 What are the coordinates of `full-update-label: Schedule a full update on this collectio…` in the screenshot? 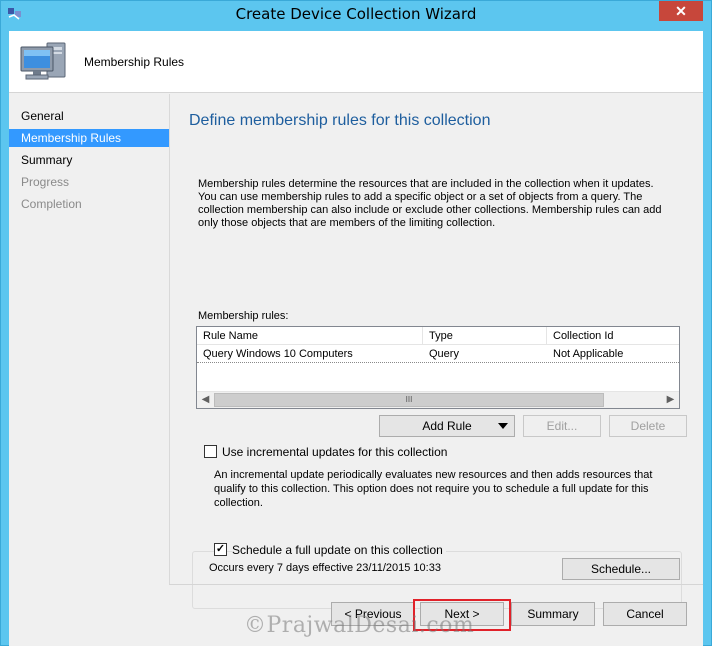 It's located at (339, 550).